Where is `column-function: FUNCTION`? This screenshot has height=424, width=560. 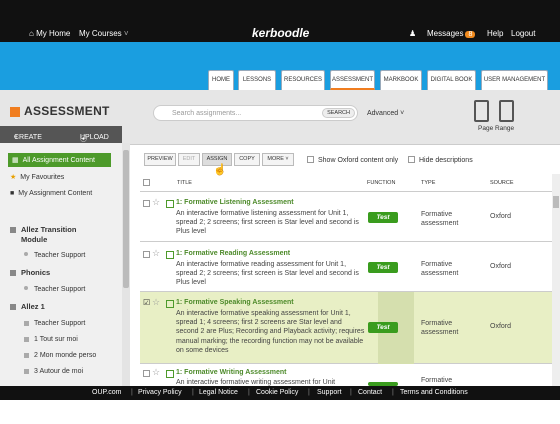
column-function: FUNCTION is located at coordinates (381, 183).